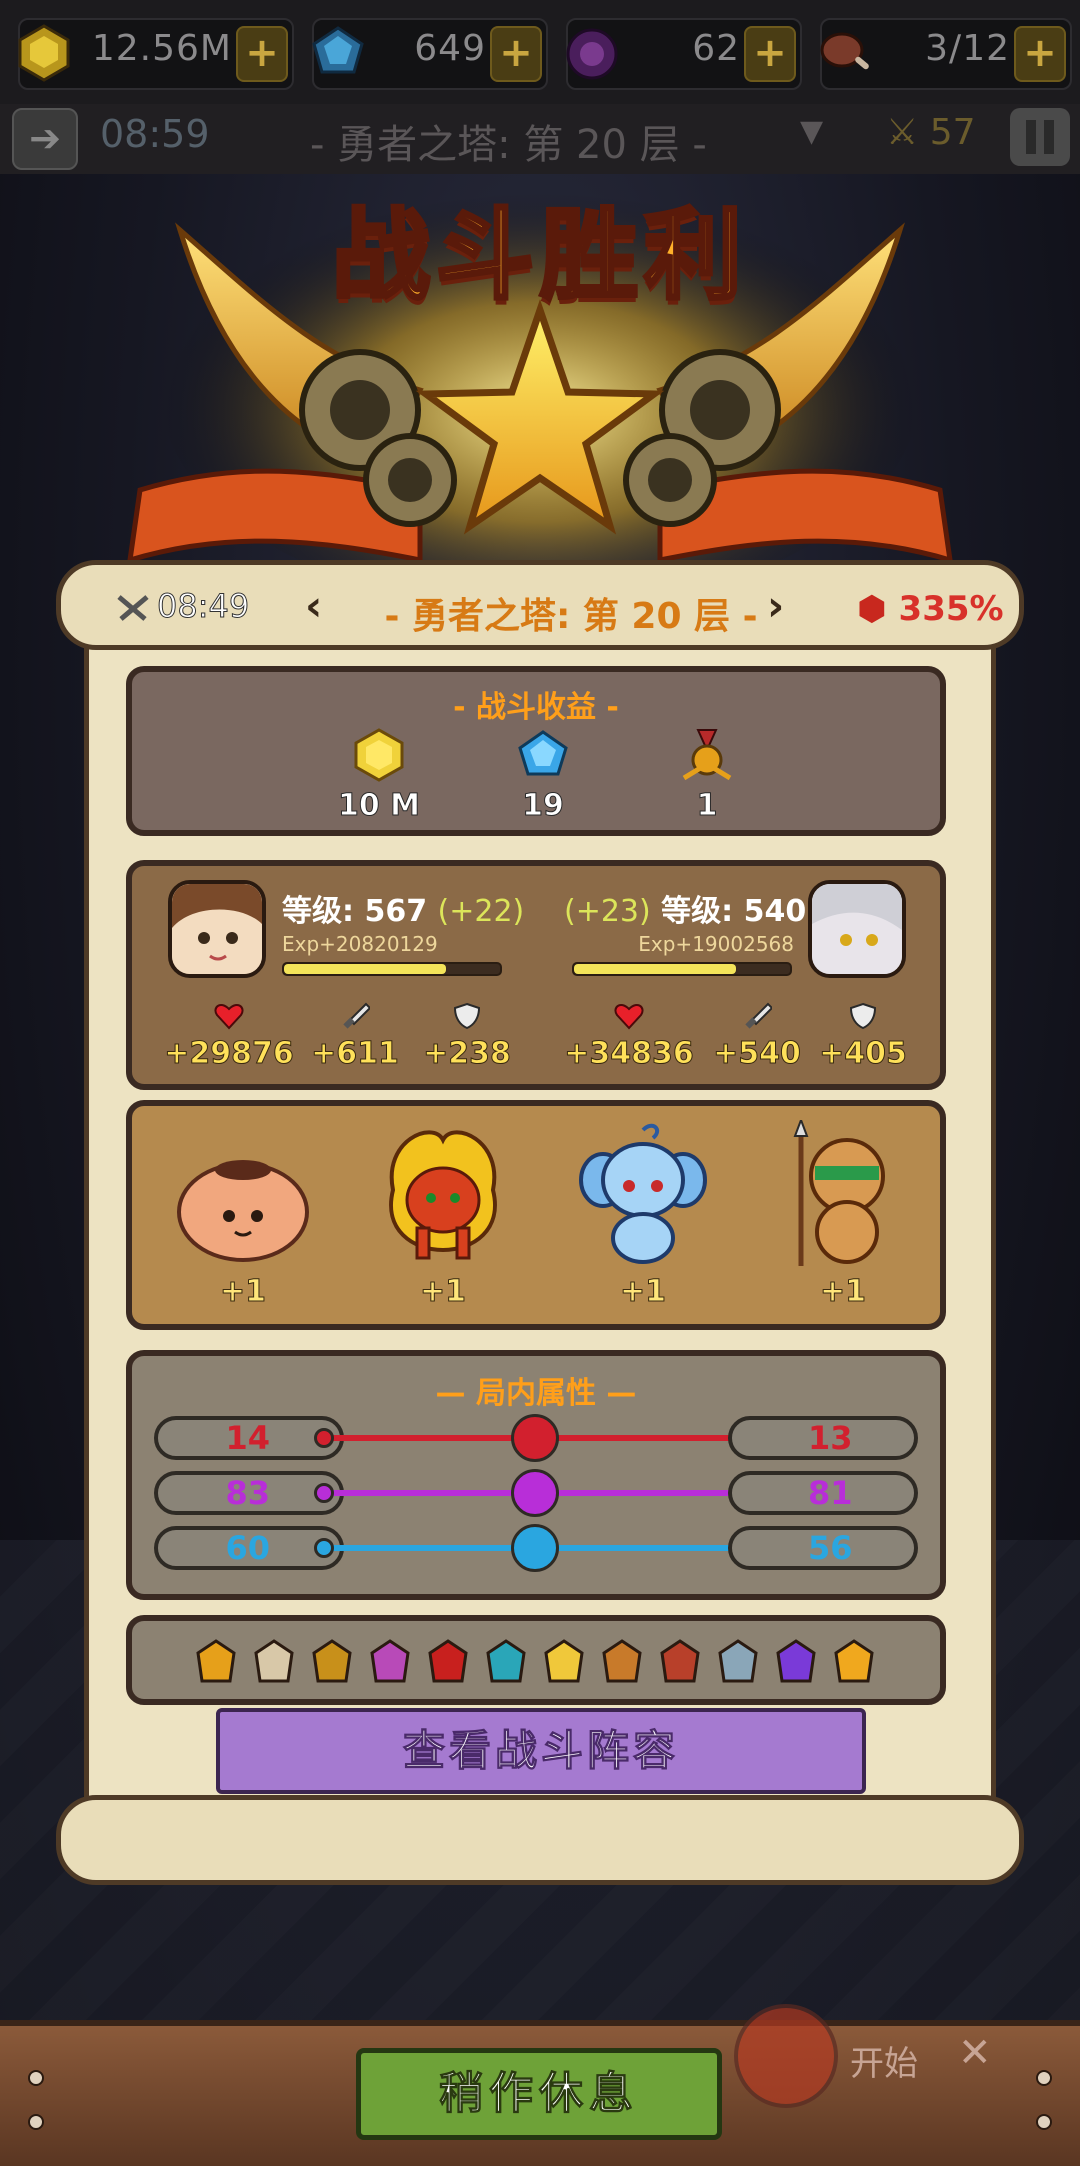 This screenshot has width=1080, height=2166. Describe the element at coordinates (607, 911) in the screenshot. I see `hero-right-level-gain: (+23)` at that location.